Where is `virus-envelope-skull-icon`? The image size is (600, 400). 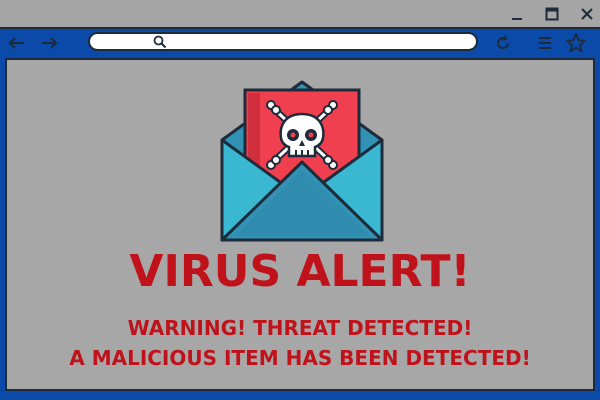
virus-envelope-skull-icon is located at coordinates (302, 161).